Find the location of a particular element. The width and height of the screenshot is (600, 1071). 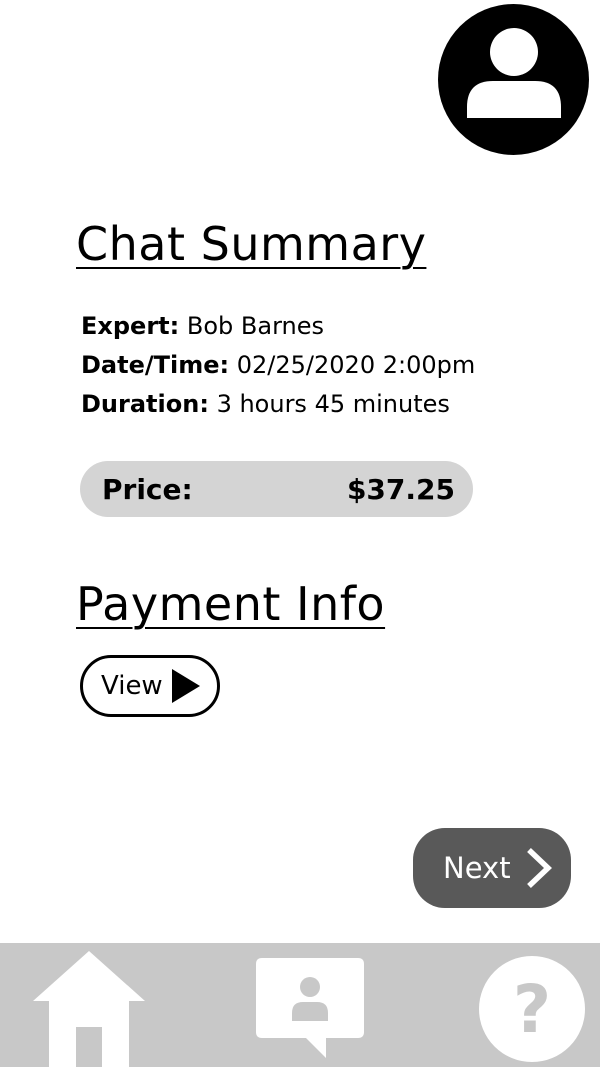

datetime-value: 02/25/2020 2:00pm is located at coordinates (356, 365).